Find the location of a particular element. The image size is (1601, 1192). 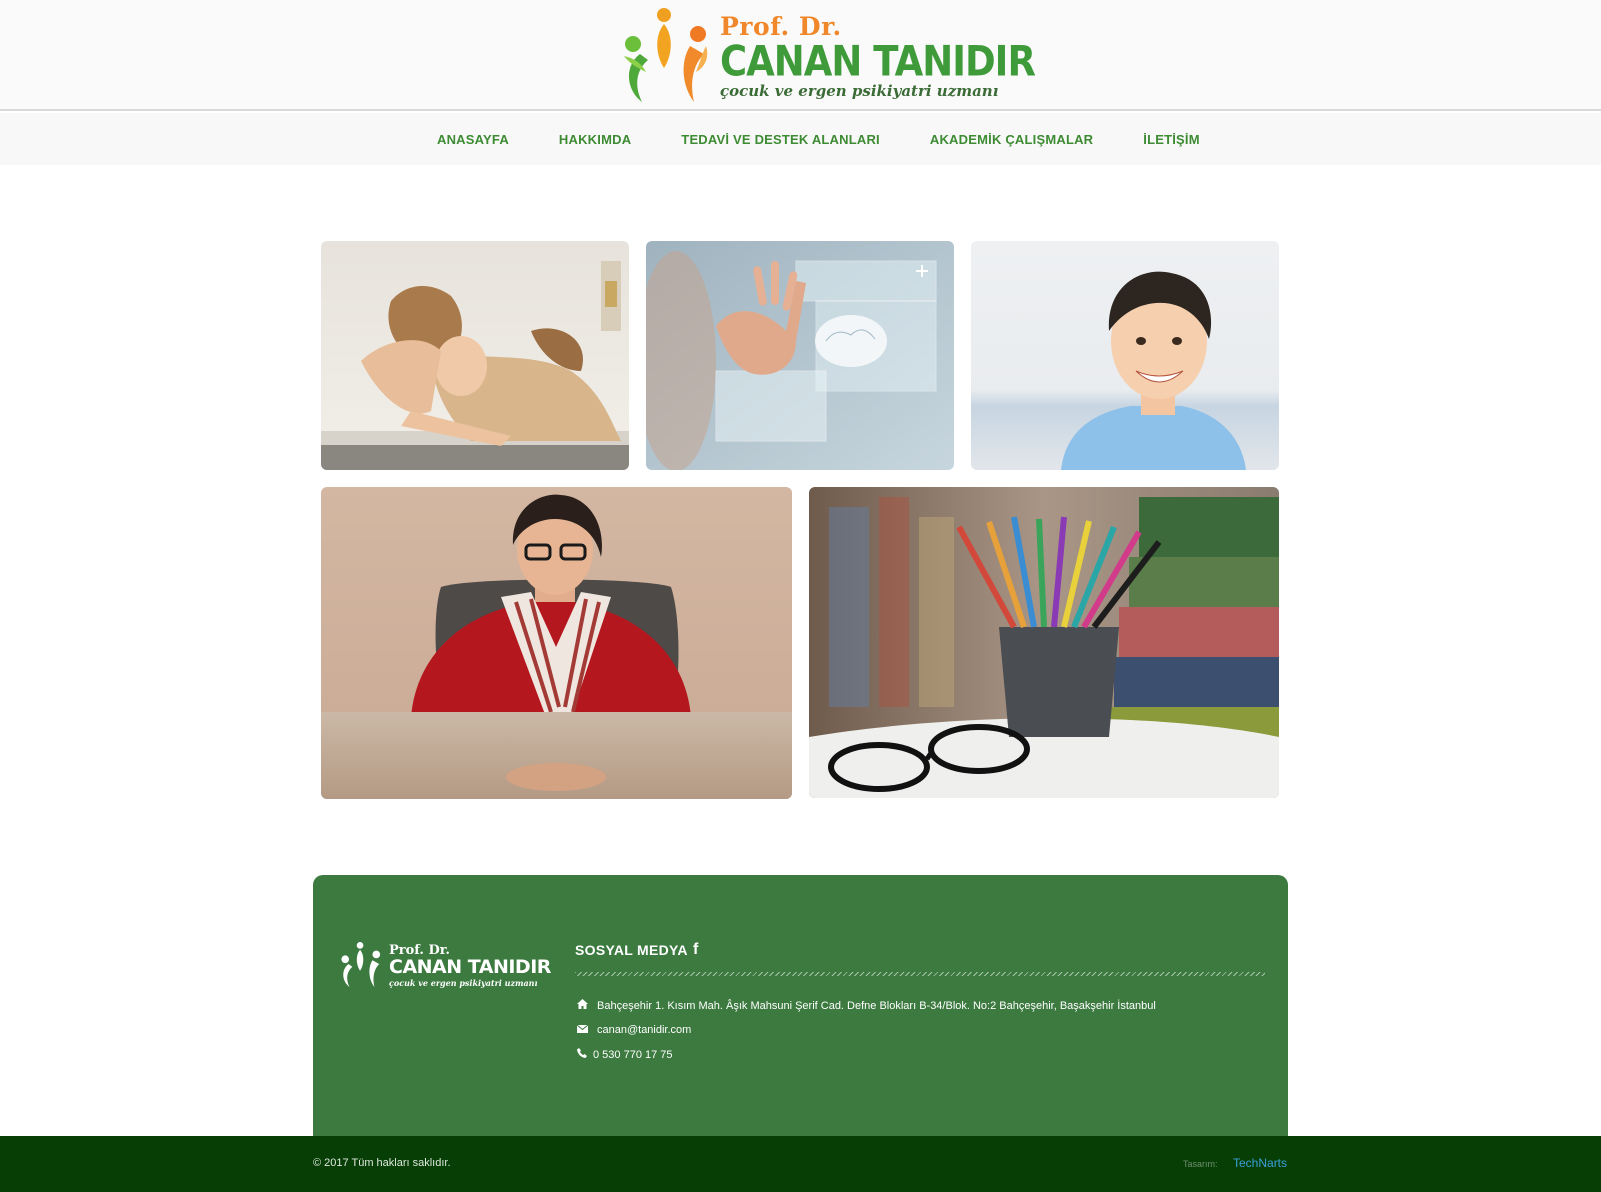

footer-logo-name: CANAN TANIDIR is located at coordinates (470, 966).